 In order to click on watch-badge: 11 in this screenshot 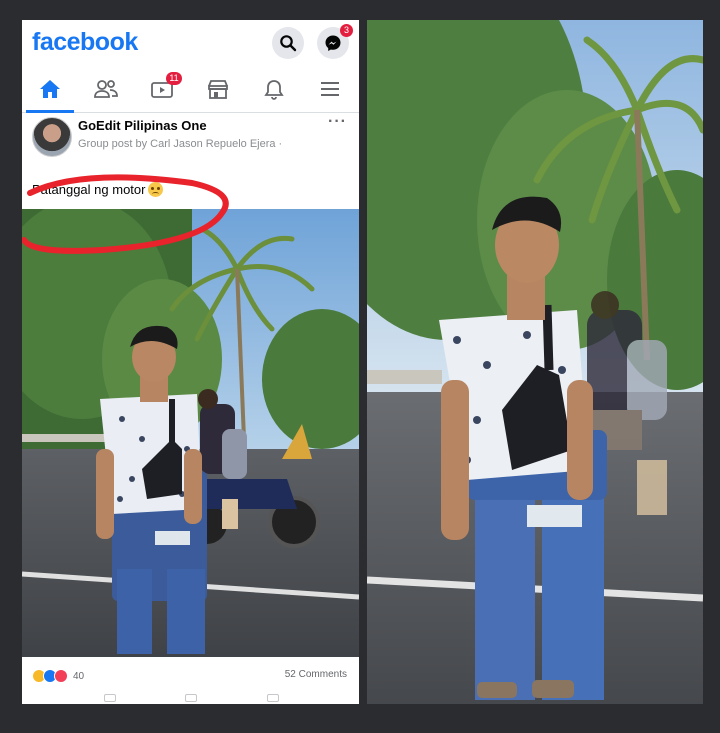, I will do `click(174, 78)`.